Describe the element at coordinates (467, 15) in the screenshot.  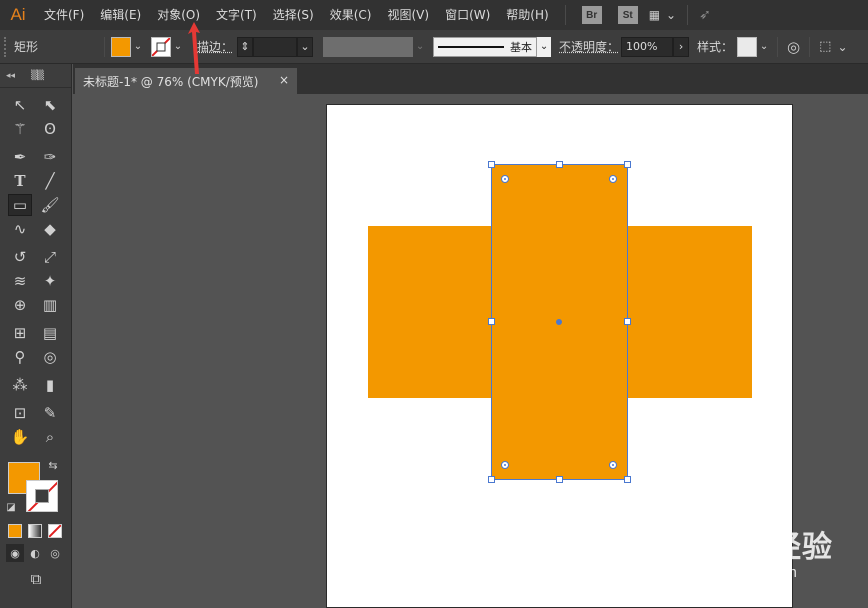
I see `menu-window: 窗口(W)` at that location.